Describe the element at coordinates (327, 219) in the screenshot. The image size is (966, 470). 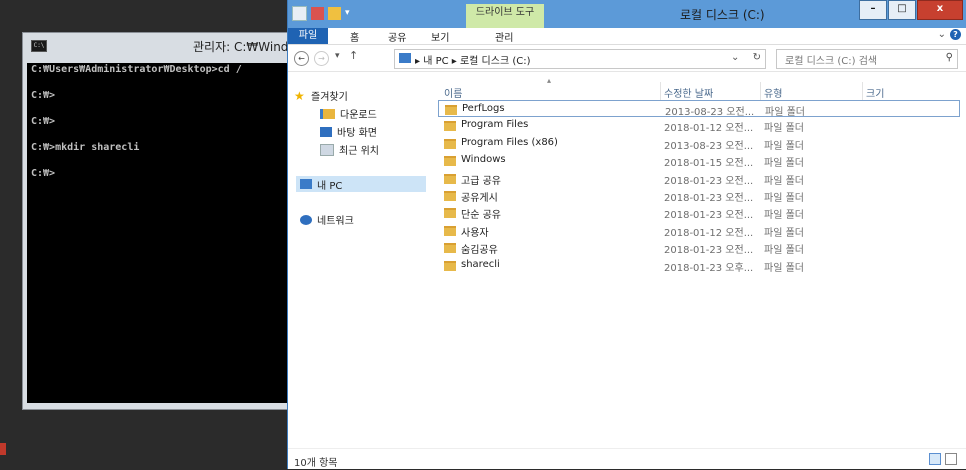
I see `nav-network: 네트워크` at that location.